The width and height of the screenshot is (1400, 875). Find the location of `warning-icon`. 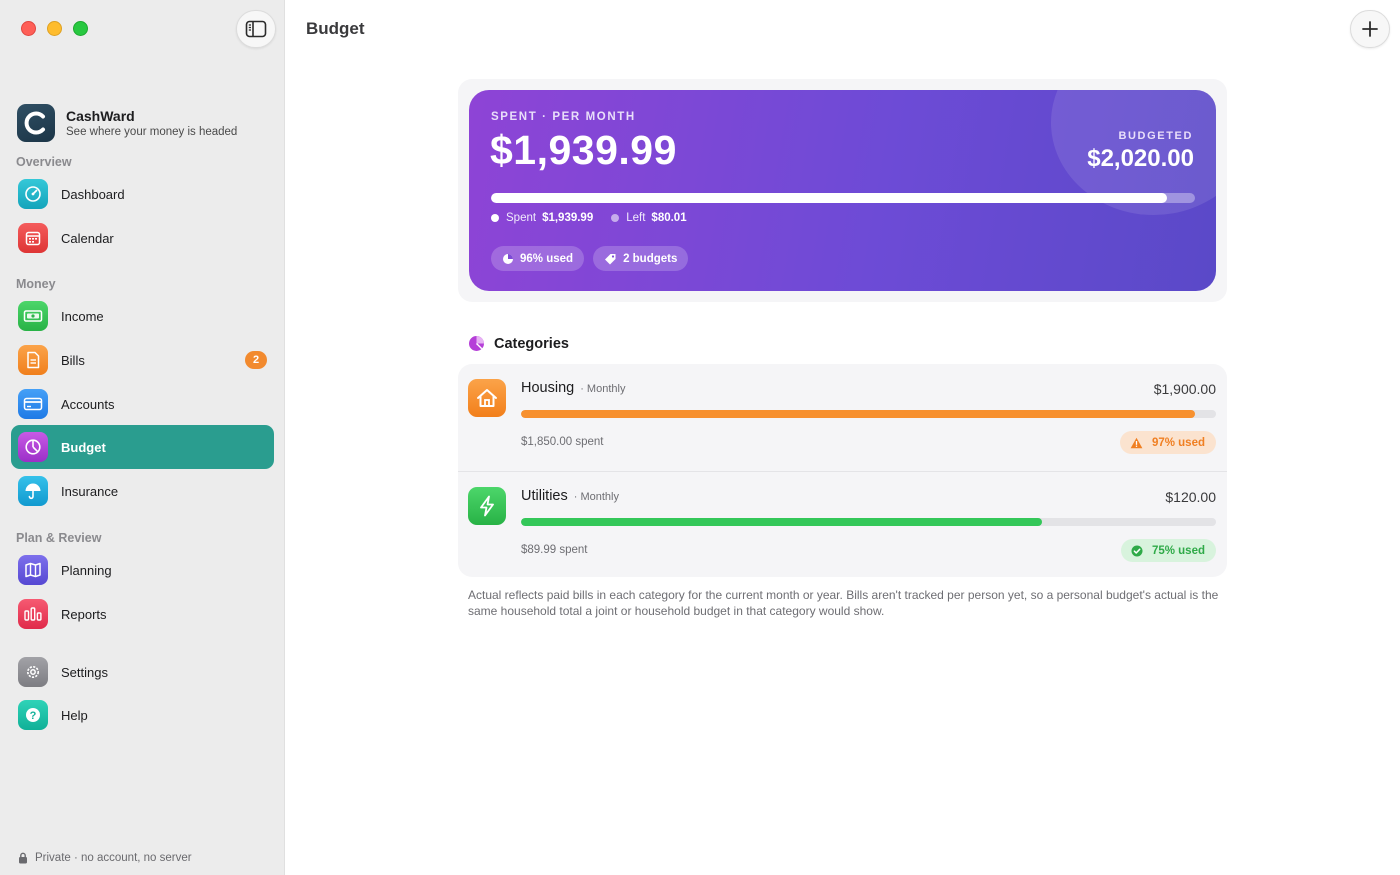

warning-icon is located at coordinates (1136, 442).